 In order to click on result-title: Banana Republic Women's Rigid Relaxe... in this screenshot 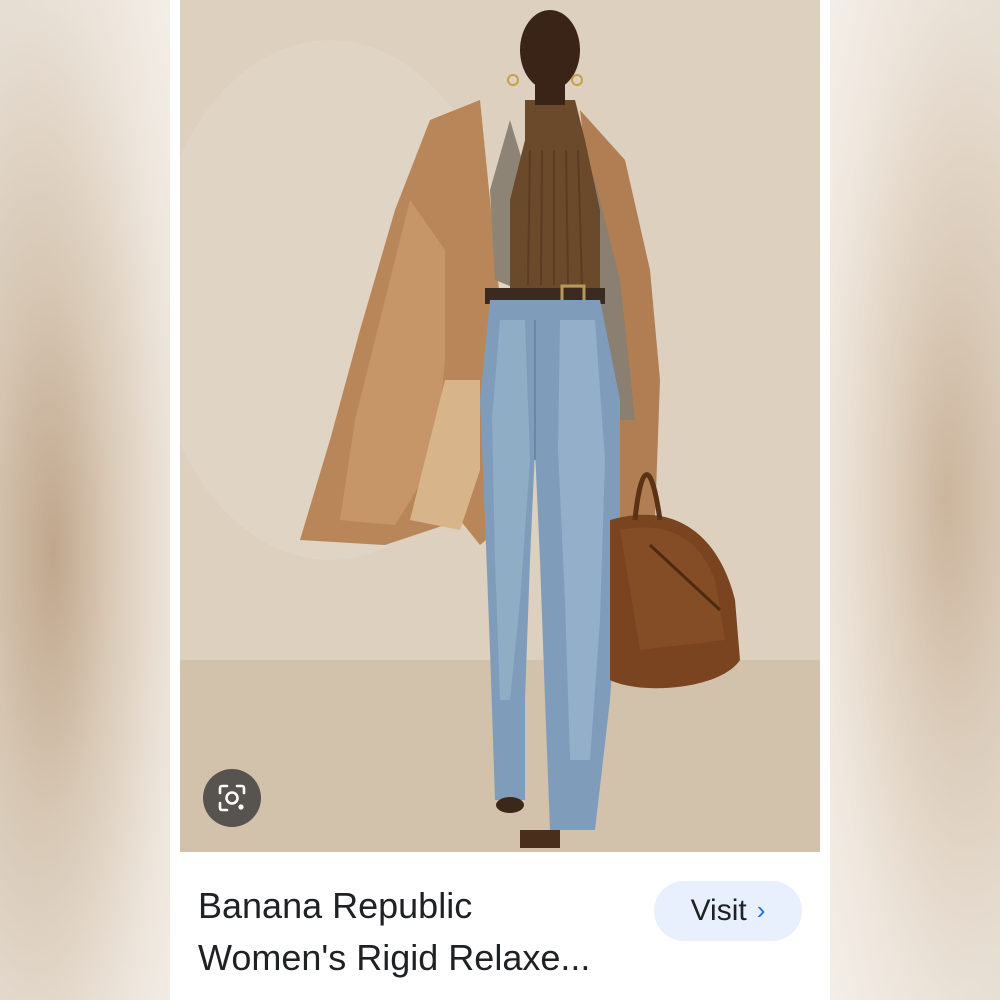, I will do `click(423, 932)`.